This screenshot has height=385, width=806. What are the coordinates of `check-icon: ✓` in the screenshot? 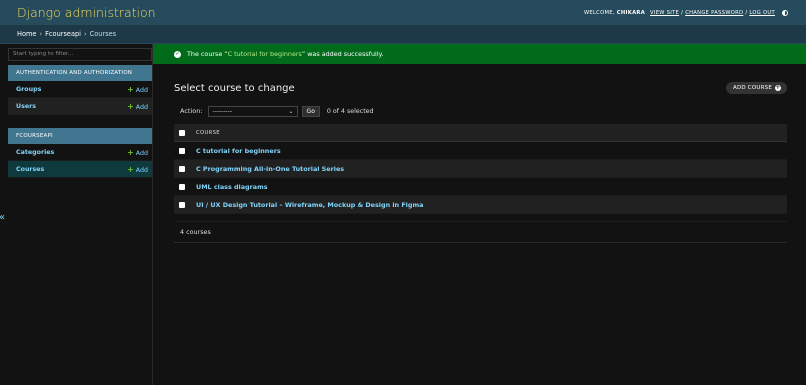 It's located at (177, 54).